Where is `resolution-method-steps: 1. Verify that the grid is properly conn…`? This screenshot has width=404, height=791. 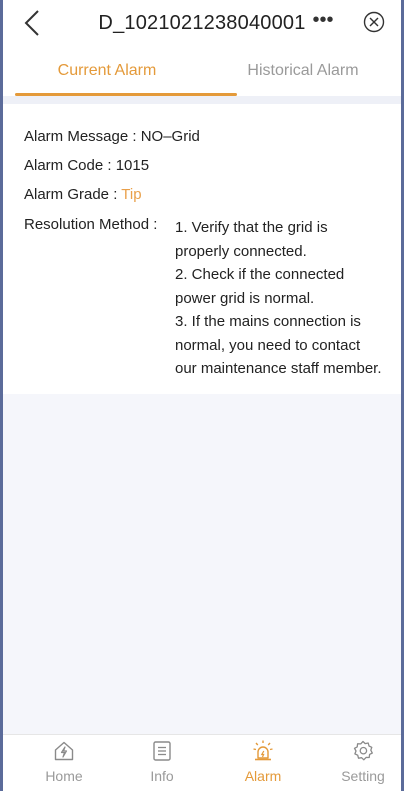
resolution-method-steps: 1. Verify that the grid is properly conn… is located at coordinates (288, 298).